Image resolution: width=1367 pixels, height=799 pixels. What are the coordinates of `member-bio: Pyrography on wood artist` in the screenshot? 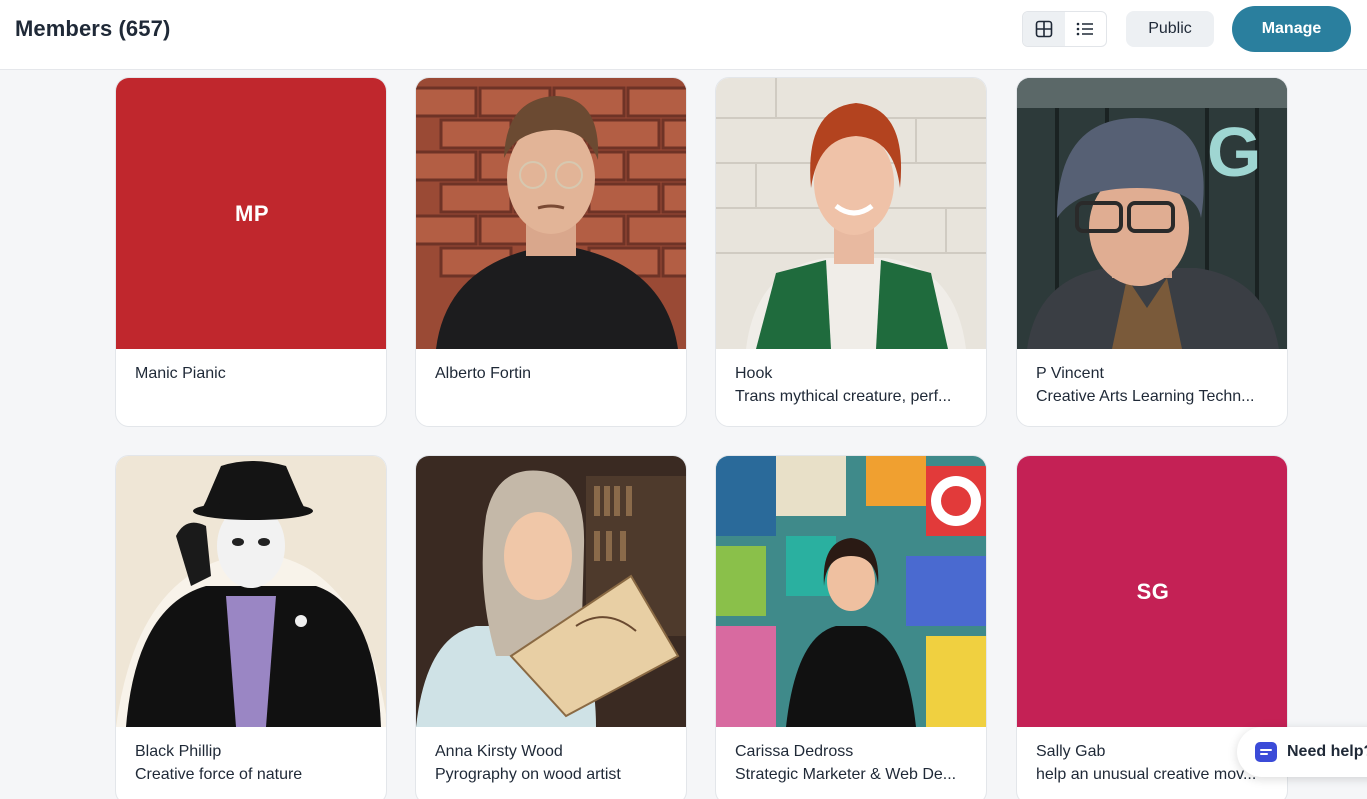 It's located at (528, 774).